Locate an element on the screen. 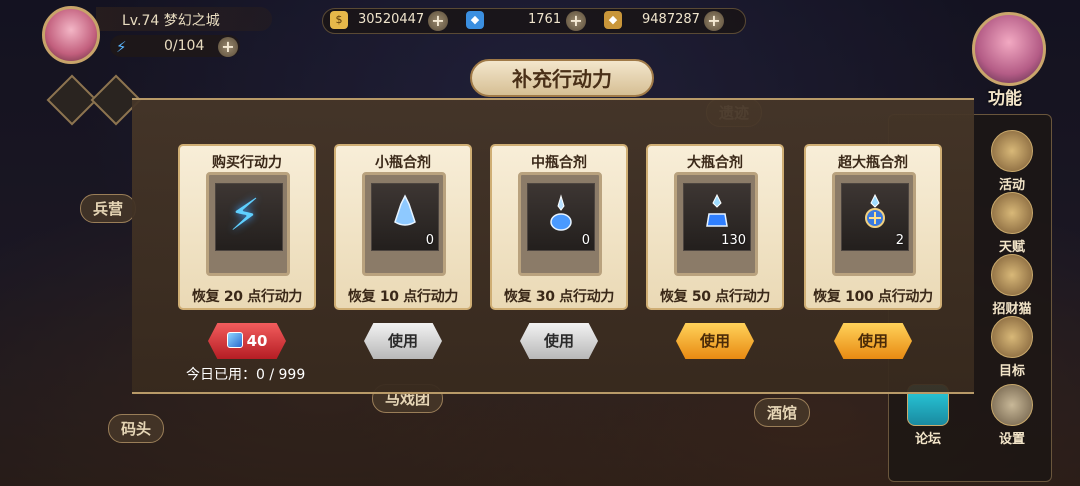  buy-price: 40 is located at coordinates (257, 341).